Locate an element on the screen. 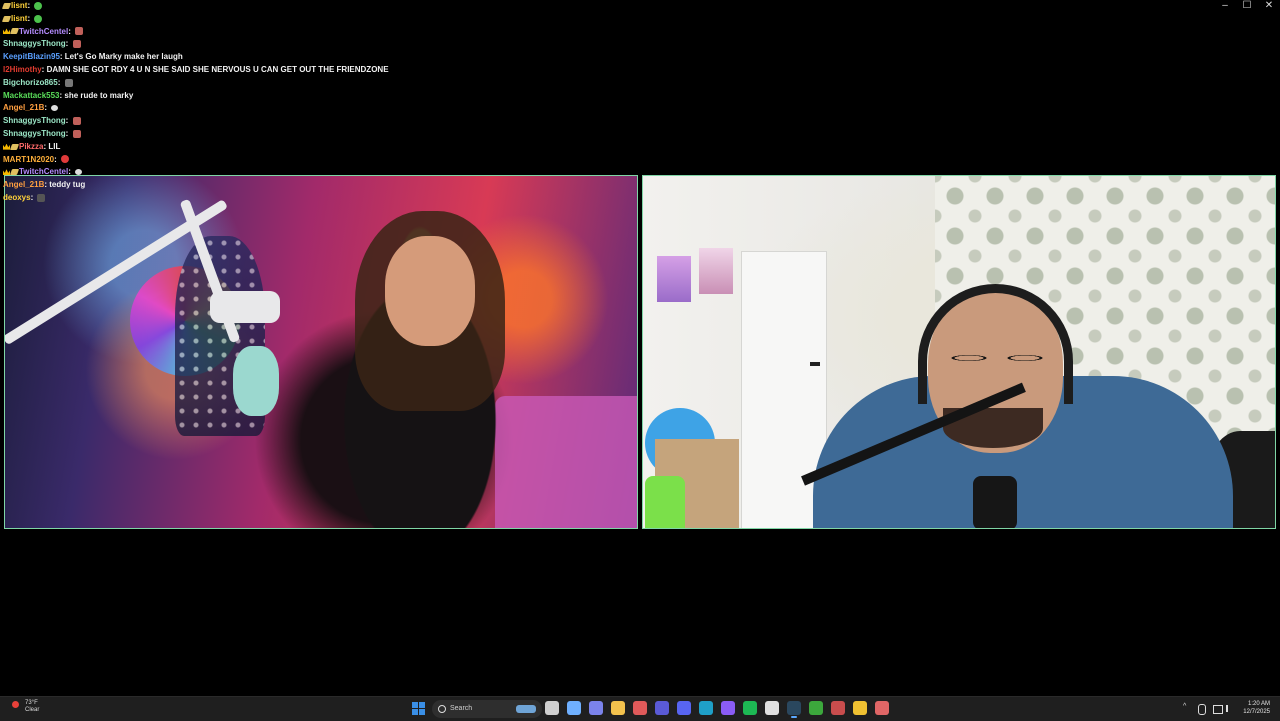 The width and height of the screenshot is (1280, 721). chat-text: Let's Go Marky make her laugh is located at coordinates (123, 57).